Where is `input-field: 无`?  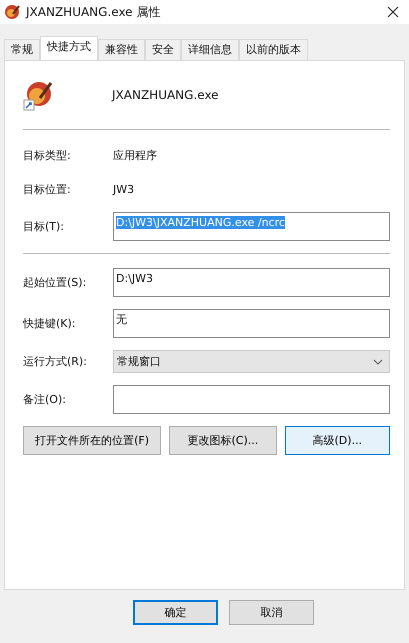 input-field: 无 is located at coordinates (251, 323).